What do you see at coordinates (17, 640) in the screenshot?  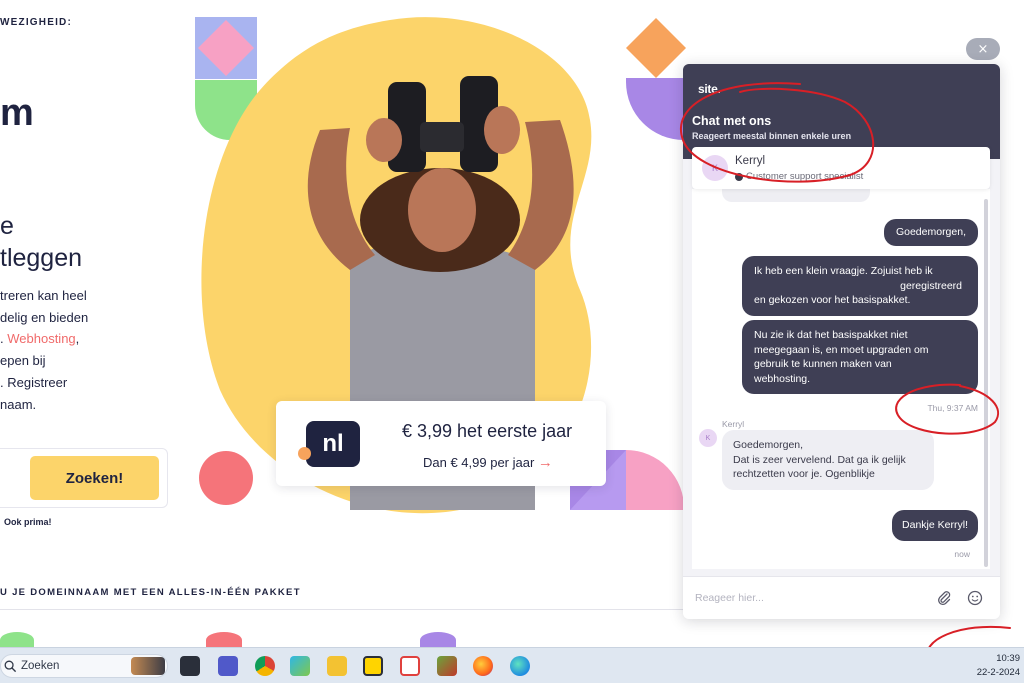 I see `feature-icon-green` at bounding box center [17, 640].